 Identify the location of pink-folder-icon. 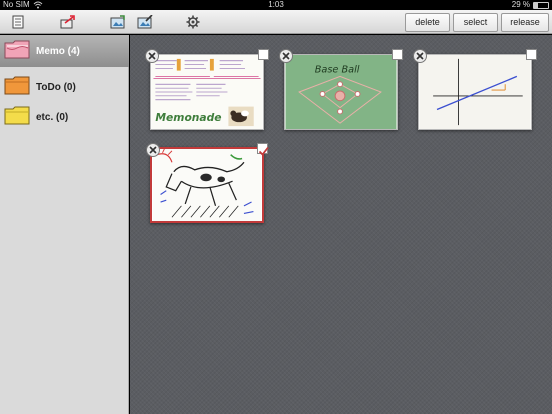
(17, 51).